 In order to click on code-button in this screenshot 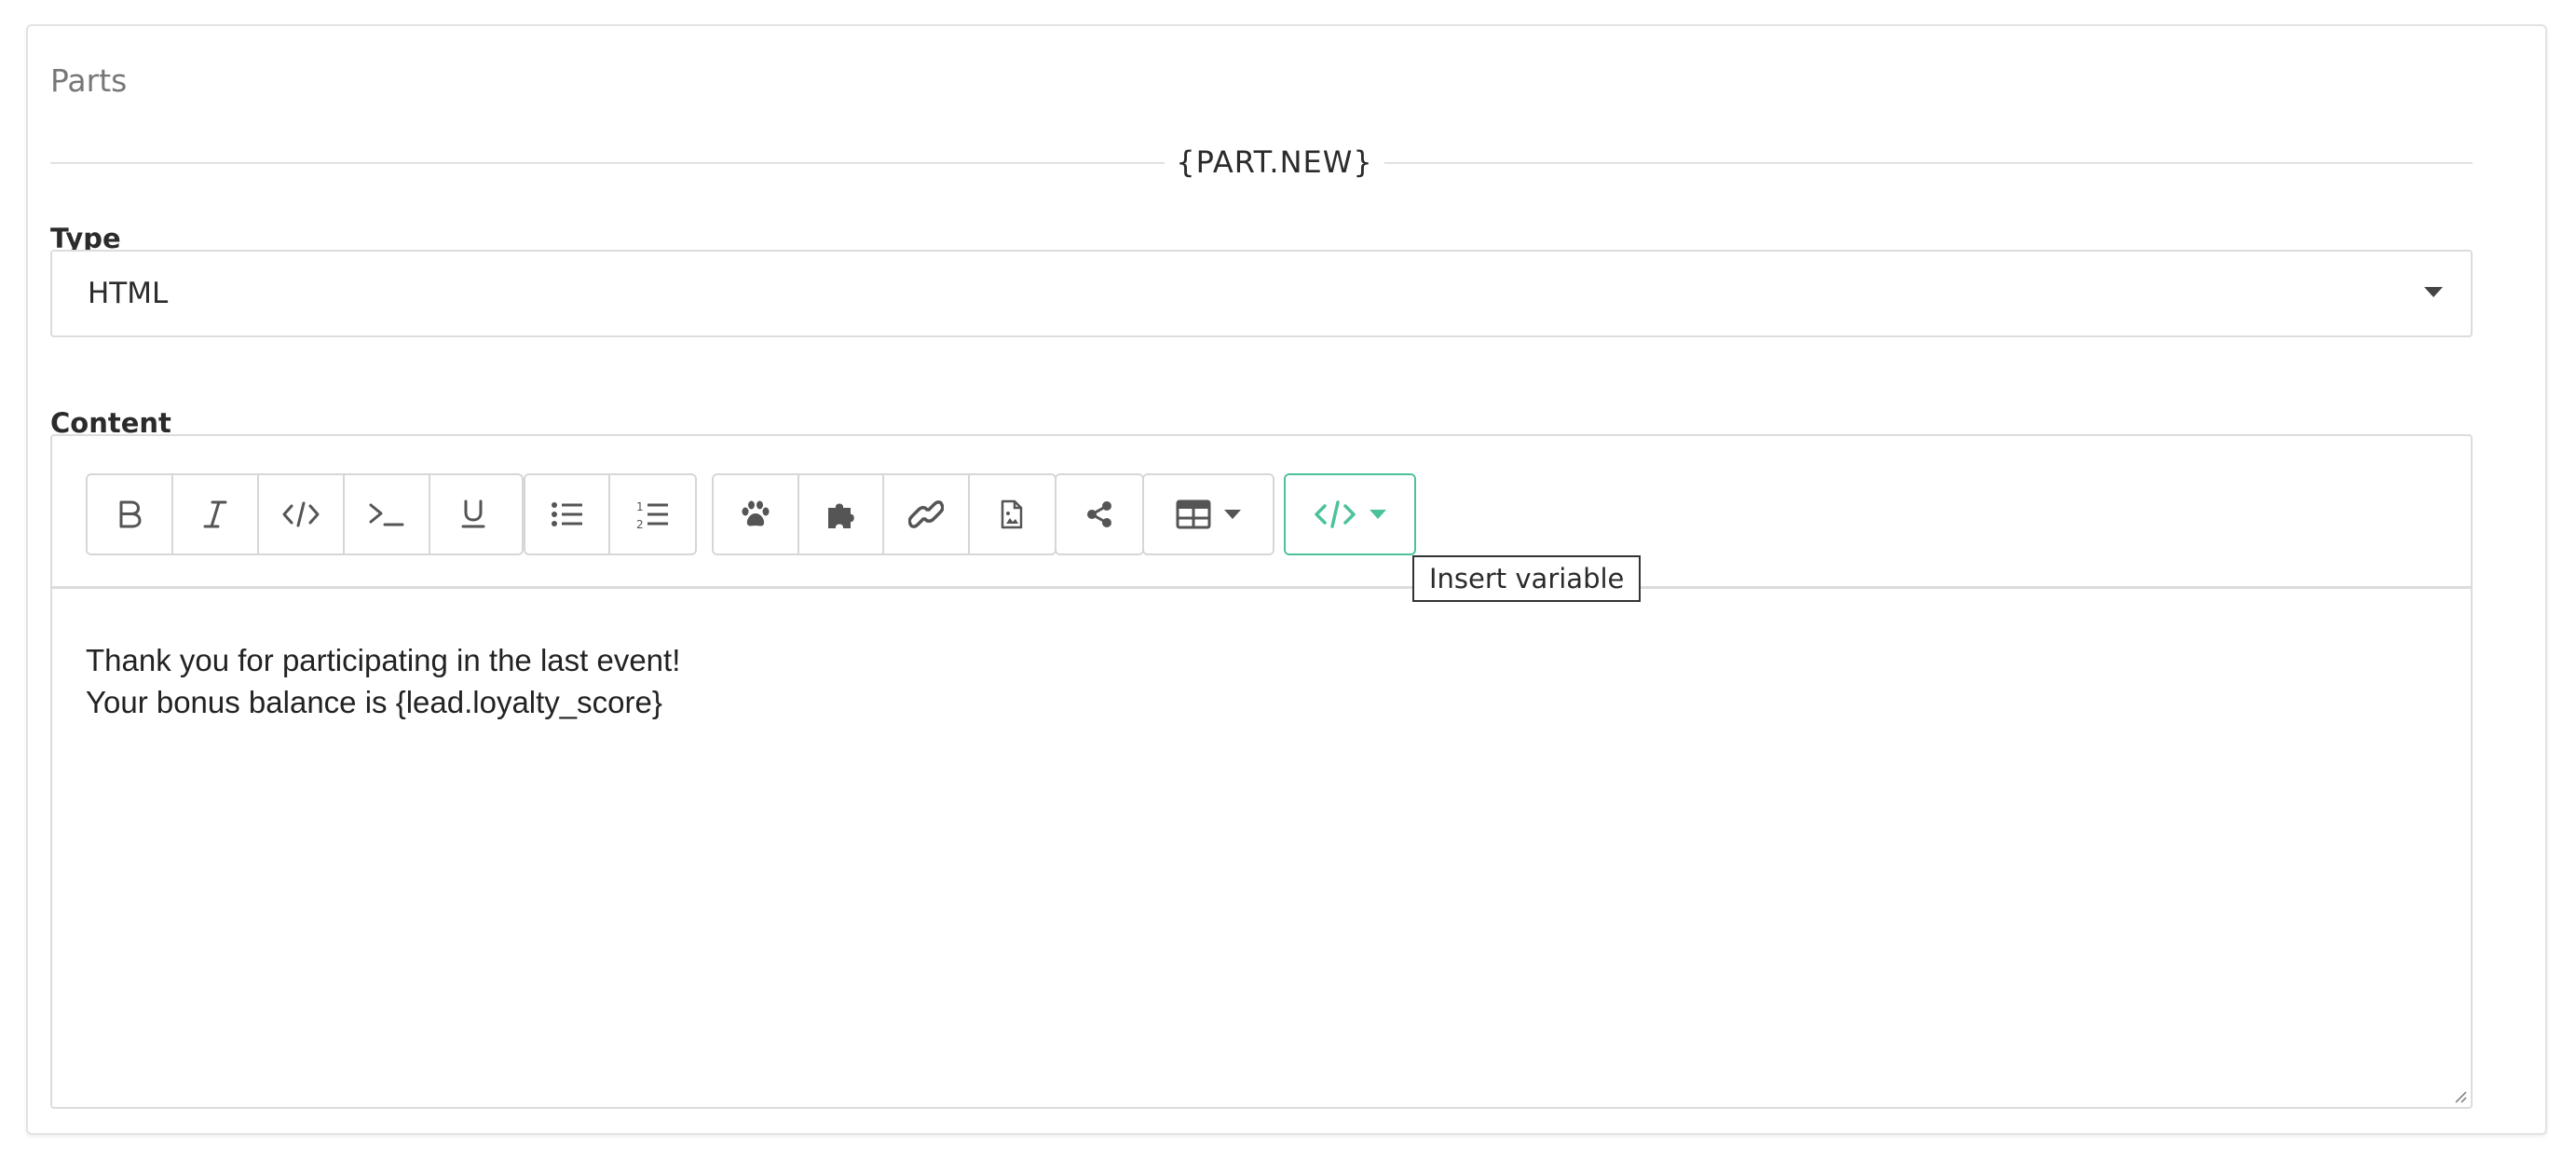, I will do `click(302, 514)`.